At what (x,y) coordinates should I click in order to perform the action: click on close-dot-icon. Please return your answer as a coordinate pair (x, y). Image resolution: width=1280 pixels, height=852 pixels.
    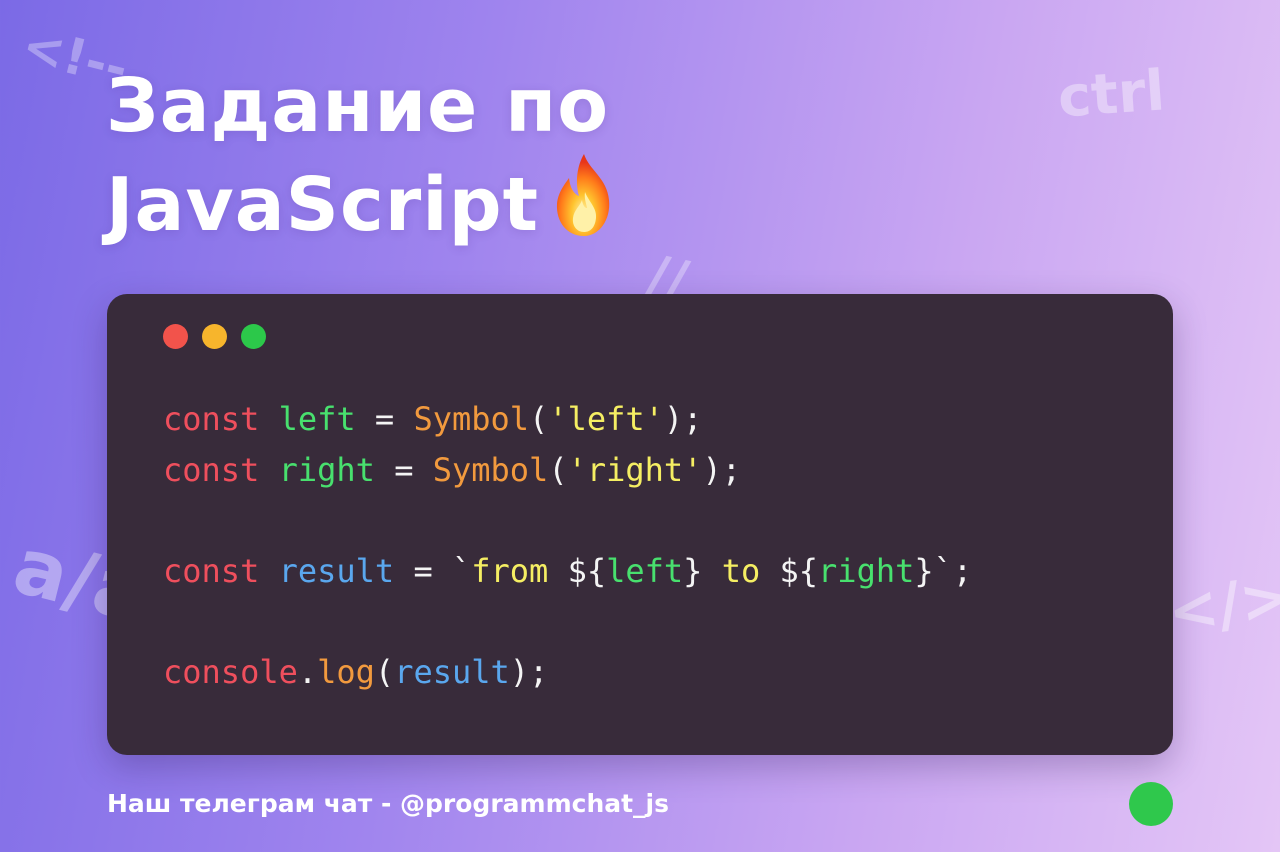
    Looking at the image, I should click on (175, 336).